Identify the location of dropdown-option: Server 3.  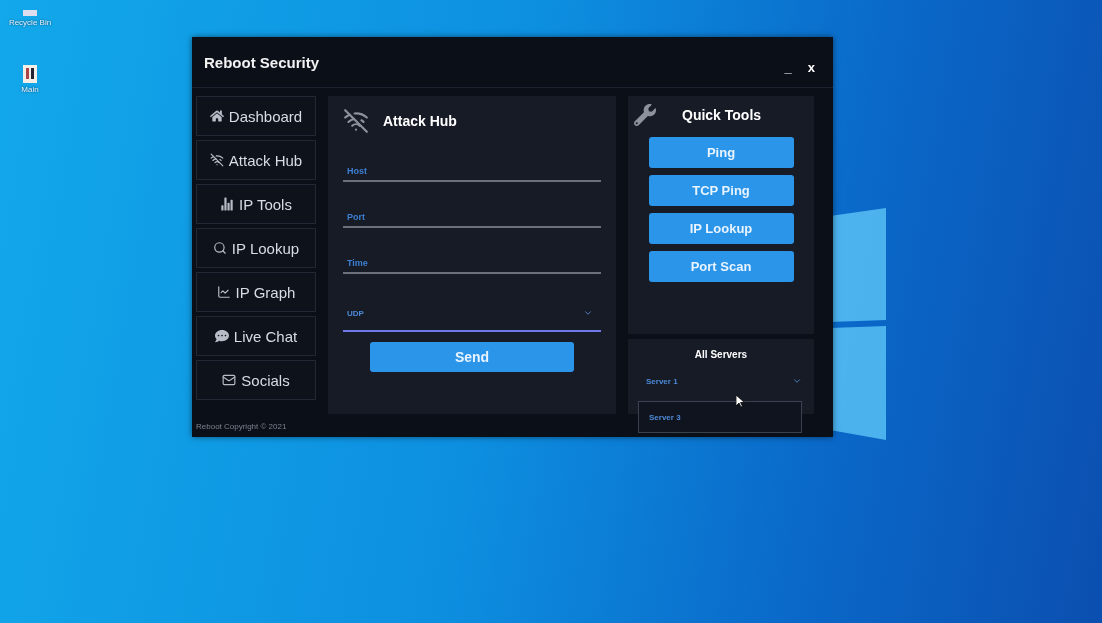
(665, 417).